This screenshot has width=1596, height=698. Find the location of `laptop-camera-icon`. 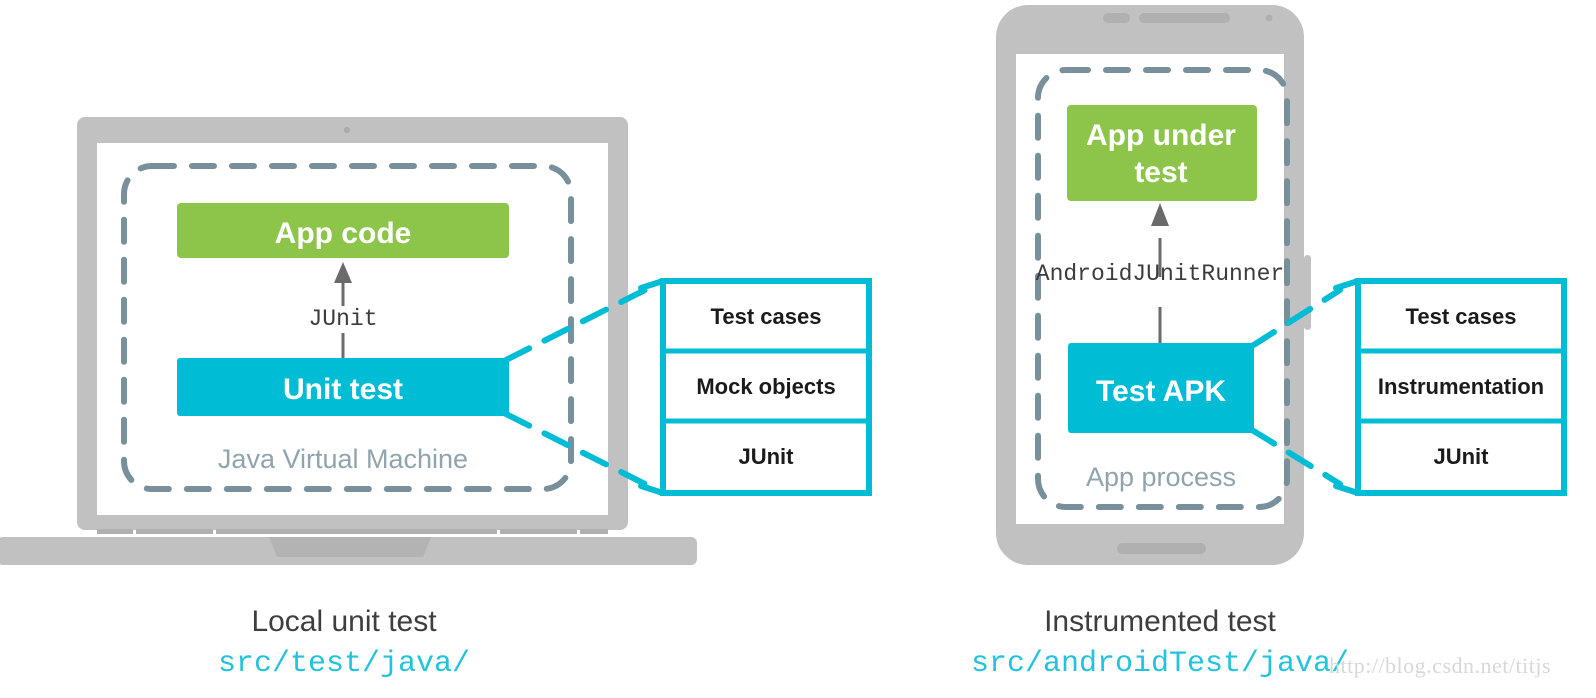

laptop-camera-icon is located at coordinates (347, 130).